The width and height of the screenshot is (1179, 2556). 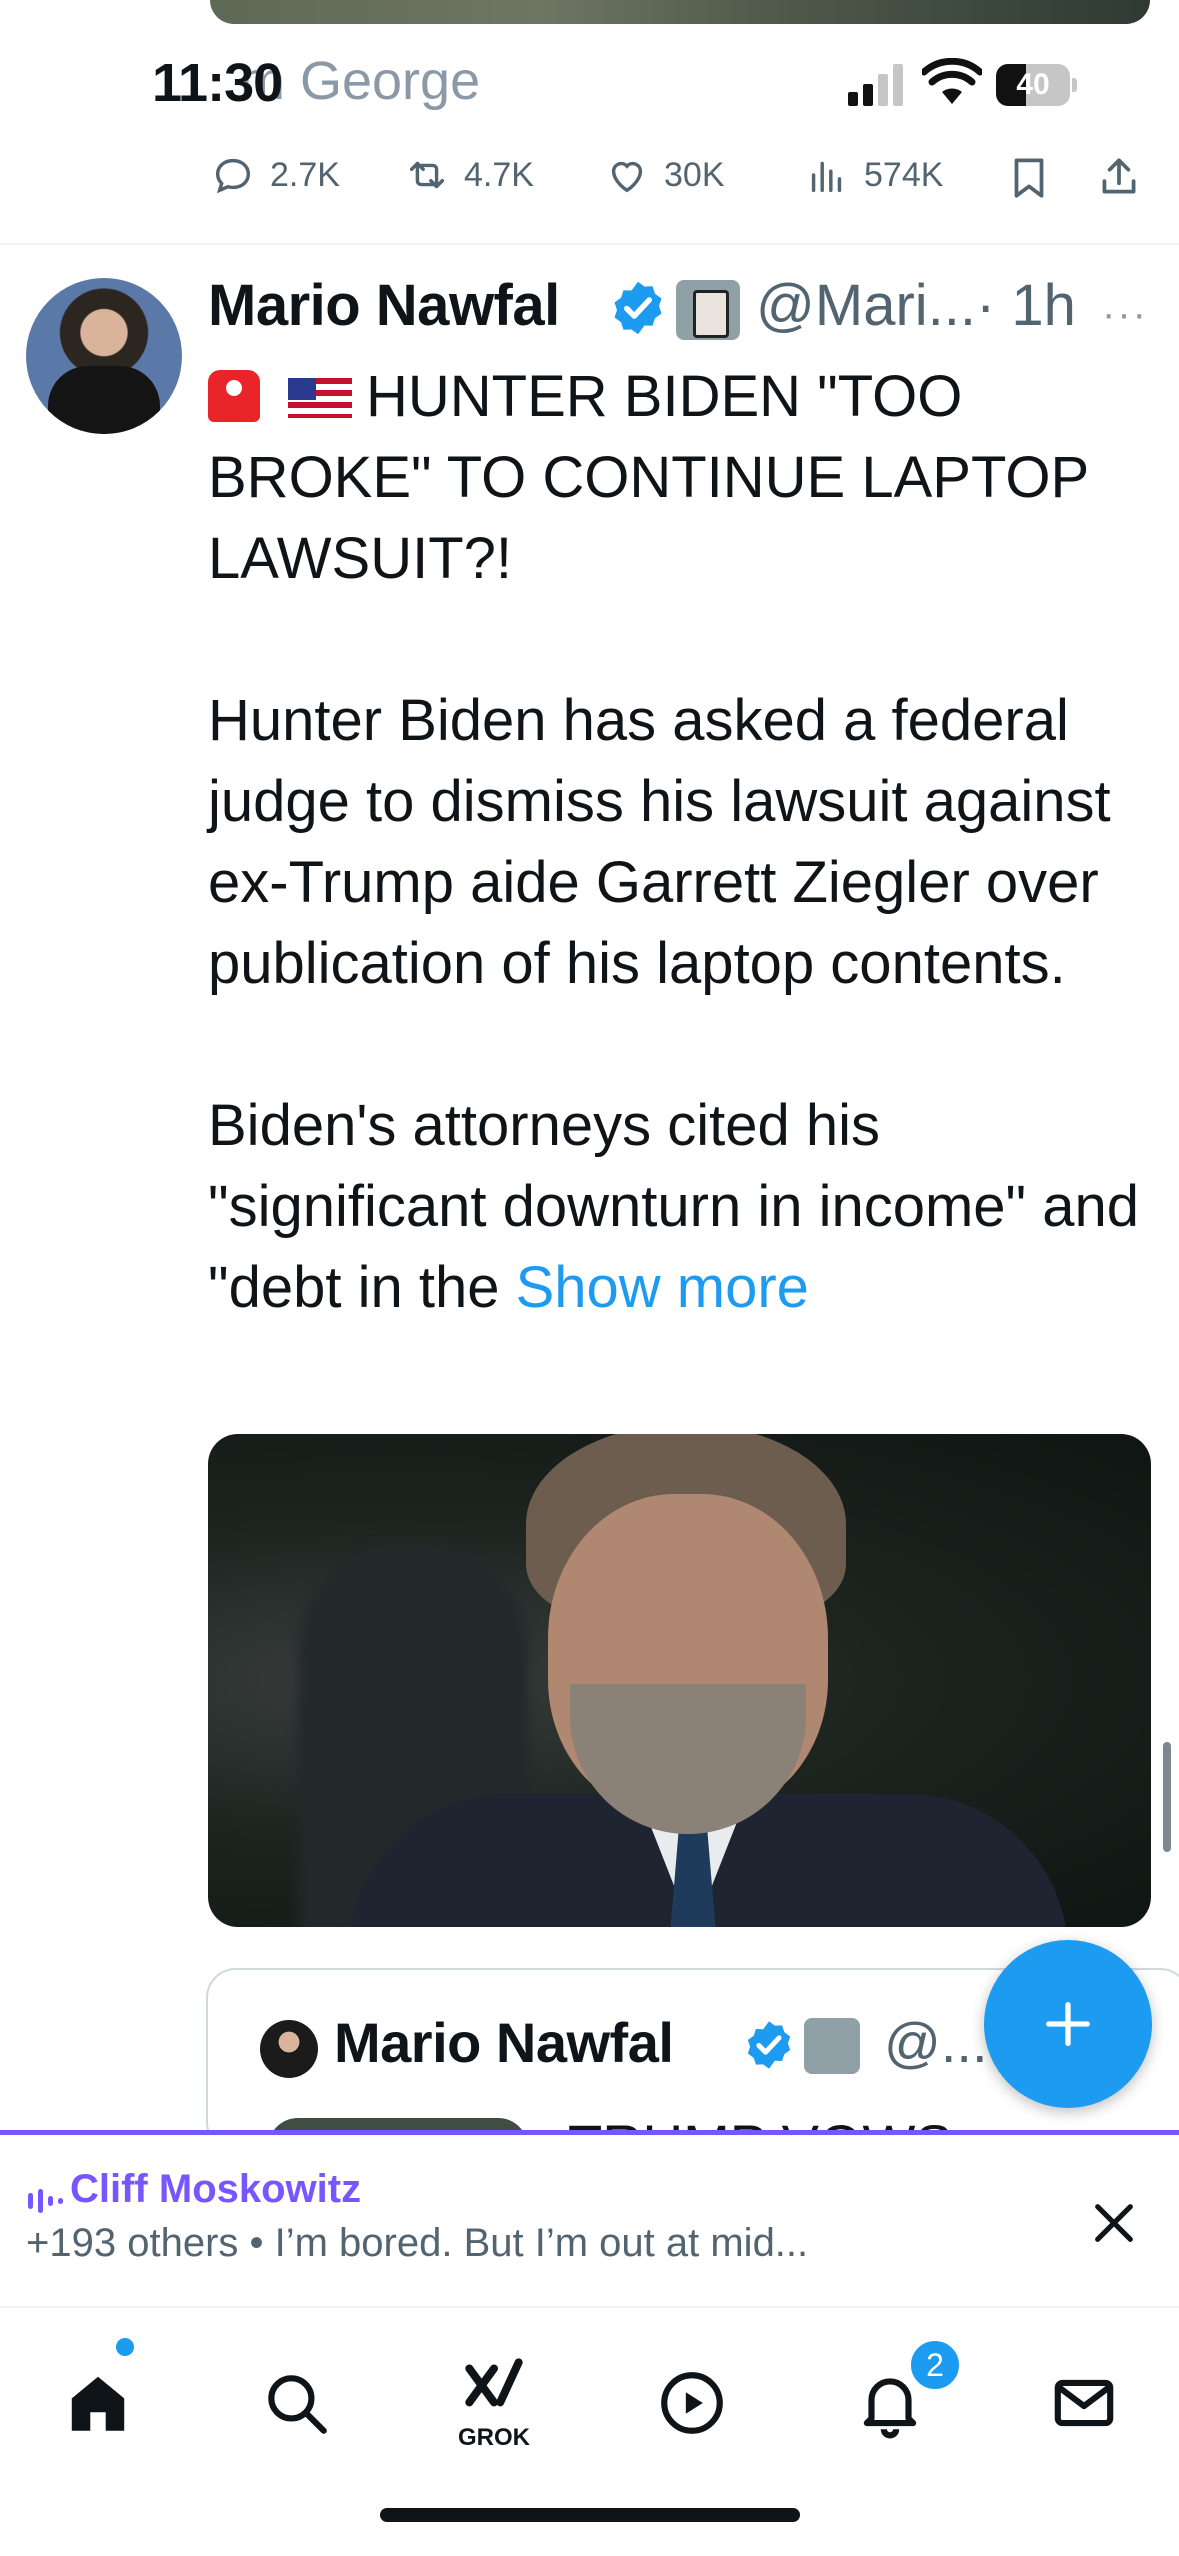 I want to click on views-button: 574K, so click(x=873, y=175).